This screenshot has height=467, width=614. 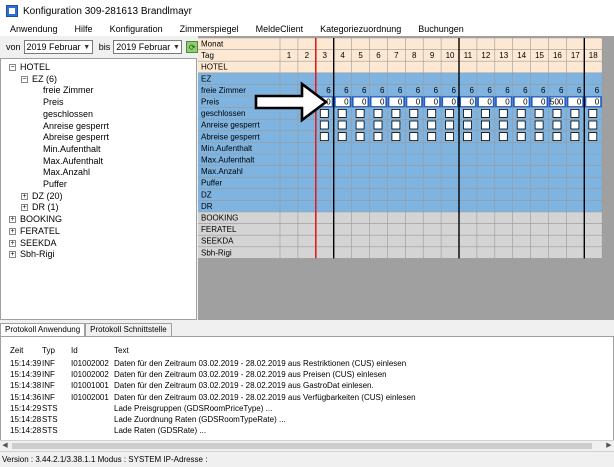 What do you see at coordinates (192, 47) in the screenshot?
I see `refresh-icon: ⟳` at bounding box center [192, 47].